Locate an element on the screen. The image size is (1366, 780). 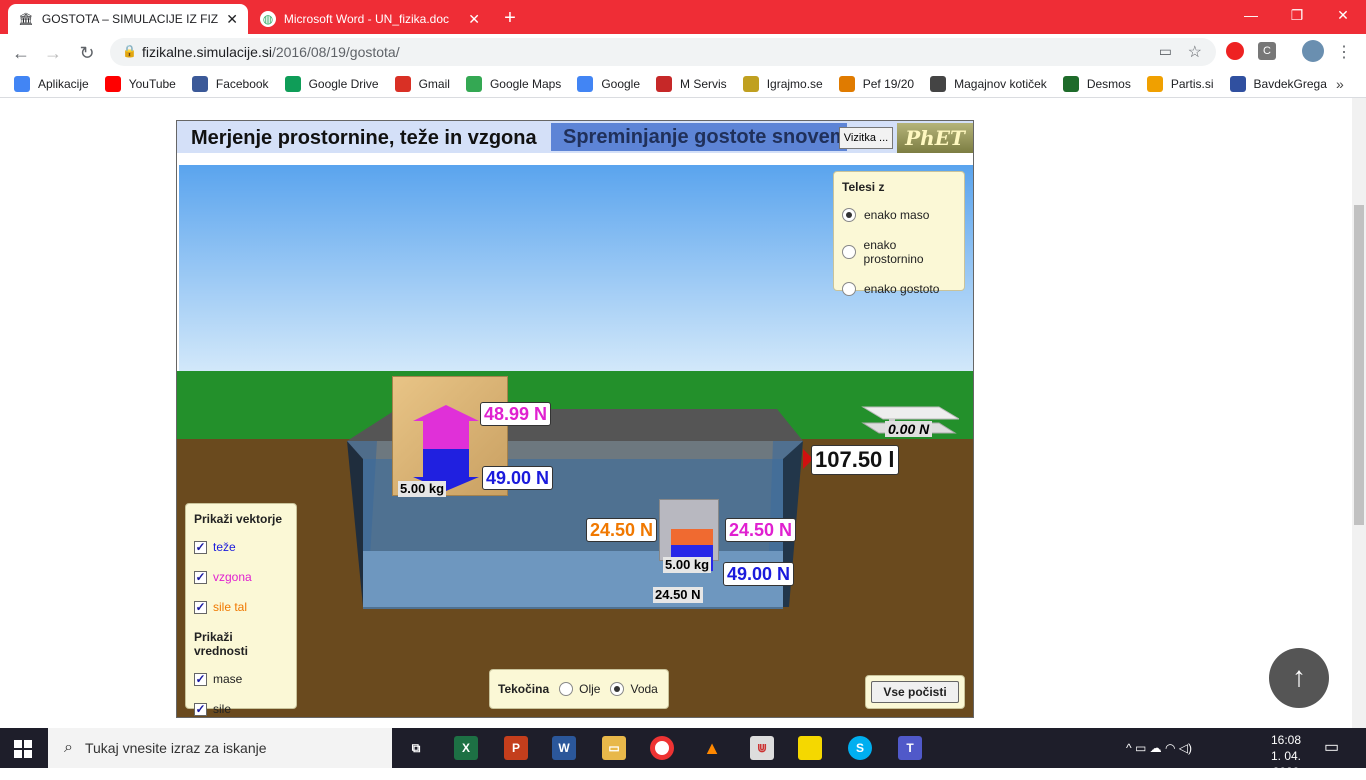
bookmark-gmail: Gmail is located at coordinates (422, 83).